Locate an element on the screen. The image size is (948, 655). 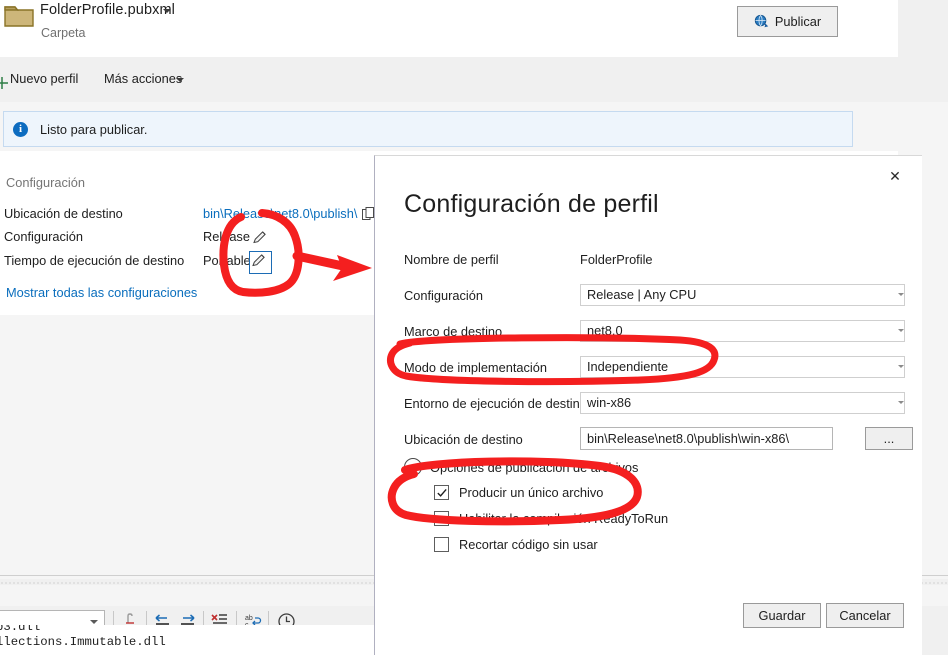
checkbox-trim-unused is located at coordinates (441, 544).